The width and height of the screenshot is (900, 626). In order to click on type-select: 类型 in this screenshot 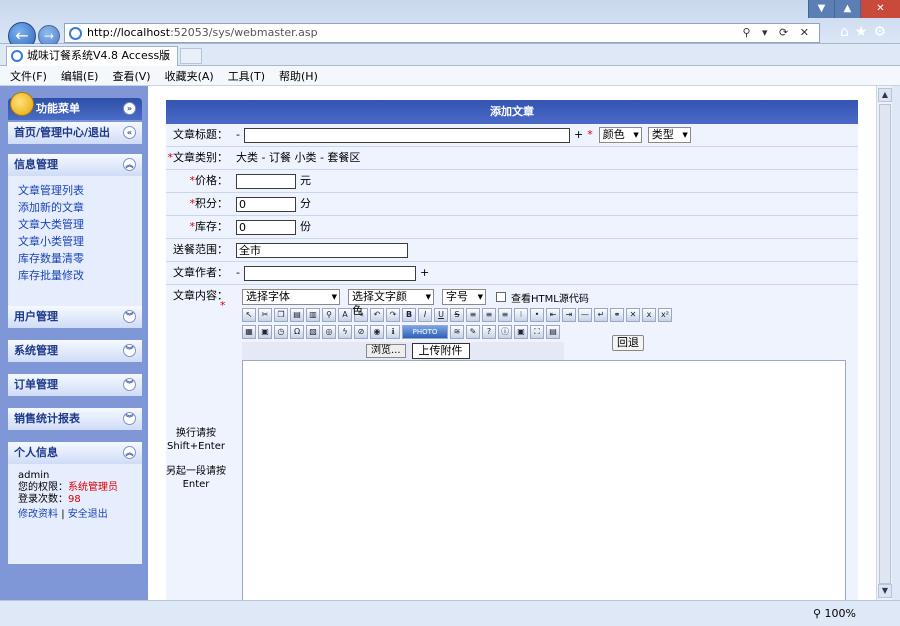, I will do `click(669, 135)`.